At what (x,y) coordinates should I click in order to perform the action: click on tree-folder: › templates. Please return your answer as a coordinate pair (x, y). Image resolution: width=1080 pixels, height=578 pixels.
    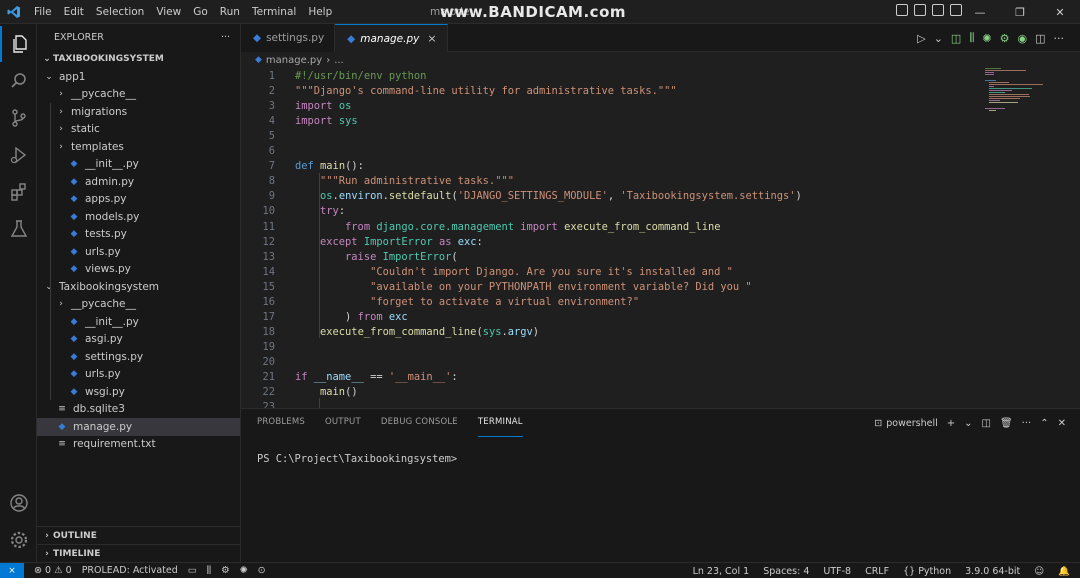
    Looking at the image, I should click on (138, 147).